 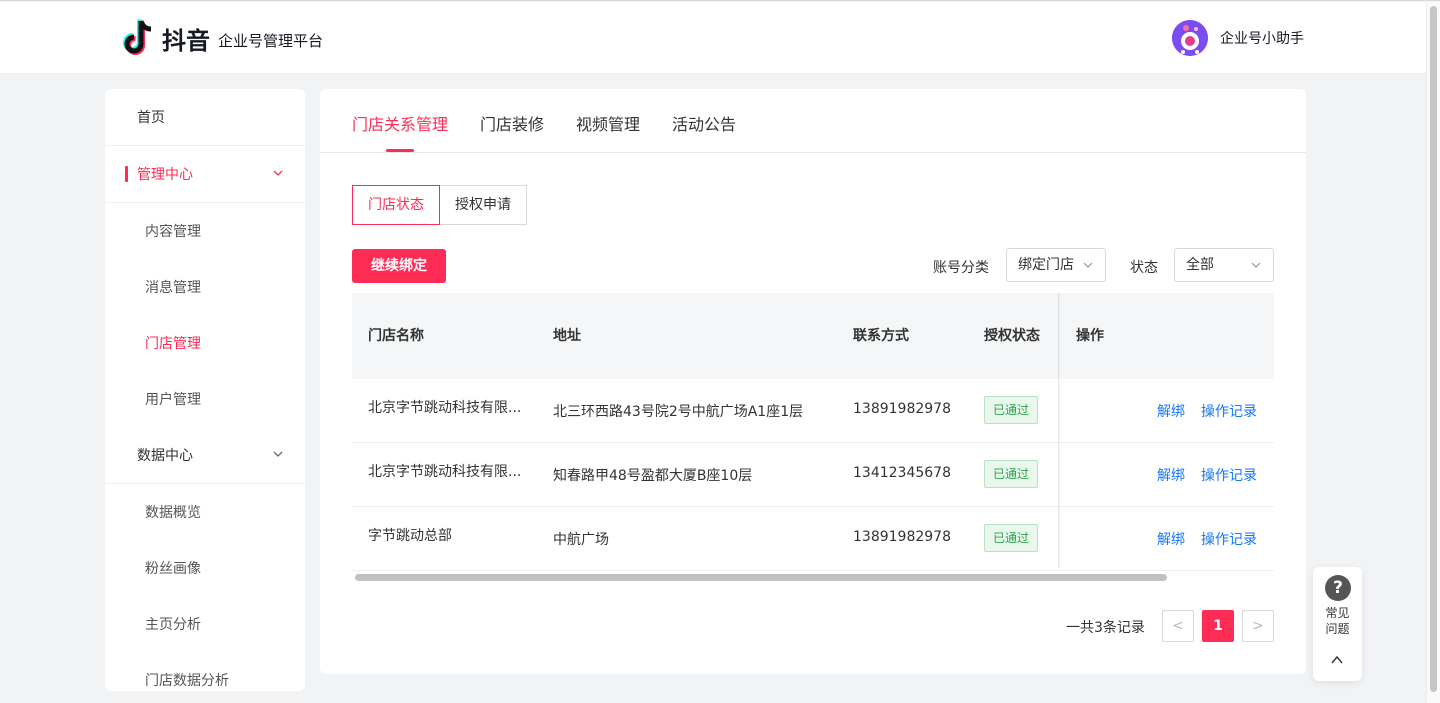 I want to click on chevron-right-icon: >, so click(x=1258, y=626).